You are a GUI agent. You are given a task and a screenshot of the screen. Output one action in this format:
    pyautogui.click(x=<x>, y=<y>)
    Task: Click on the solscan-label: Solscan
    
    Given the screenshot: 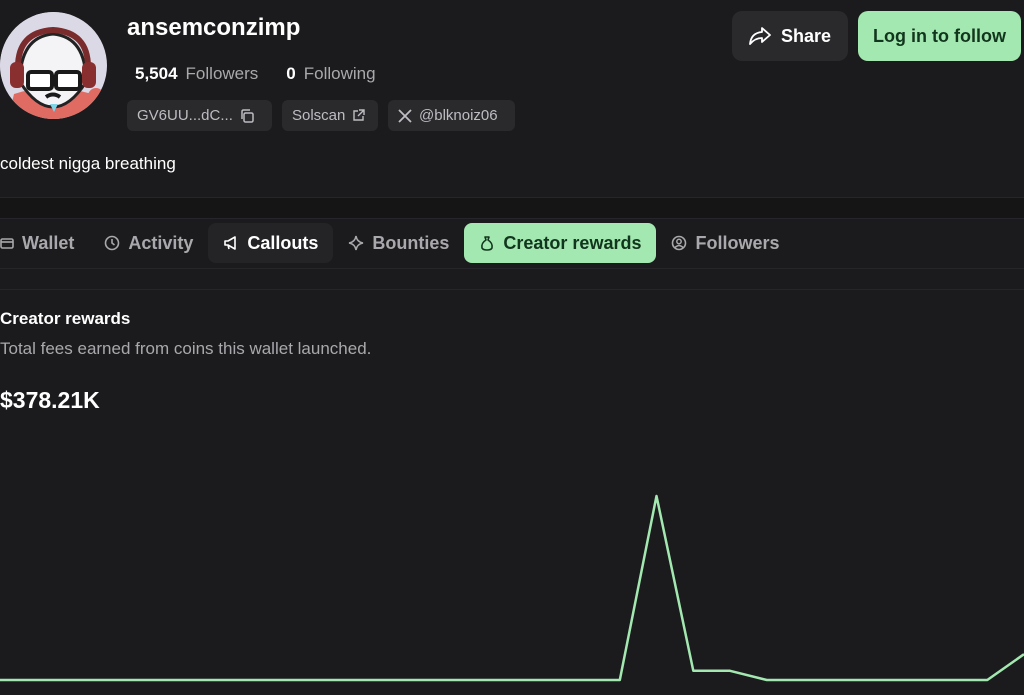 What is the action you would take?
    pyautogui.click(x=319, y=115)
    